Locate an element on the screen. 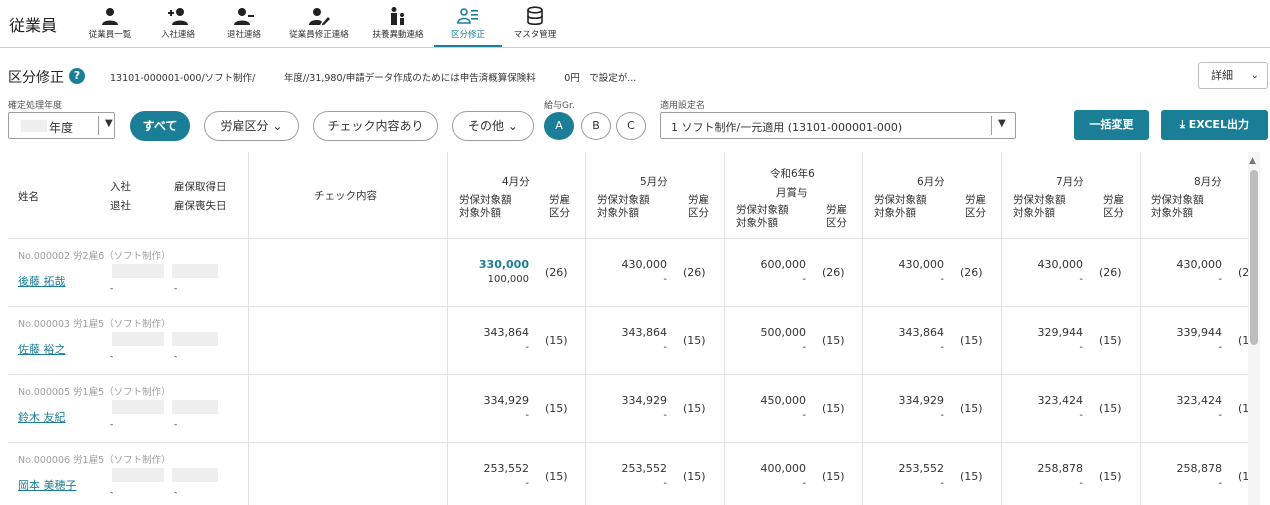  month-header: 令和6年6 is located at coordinates (792, 174).